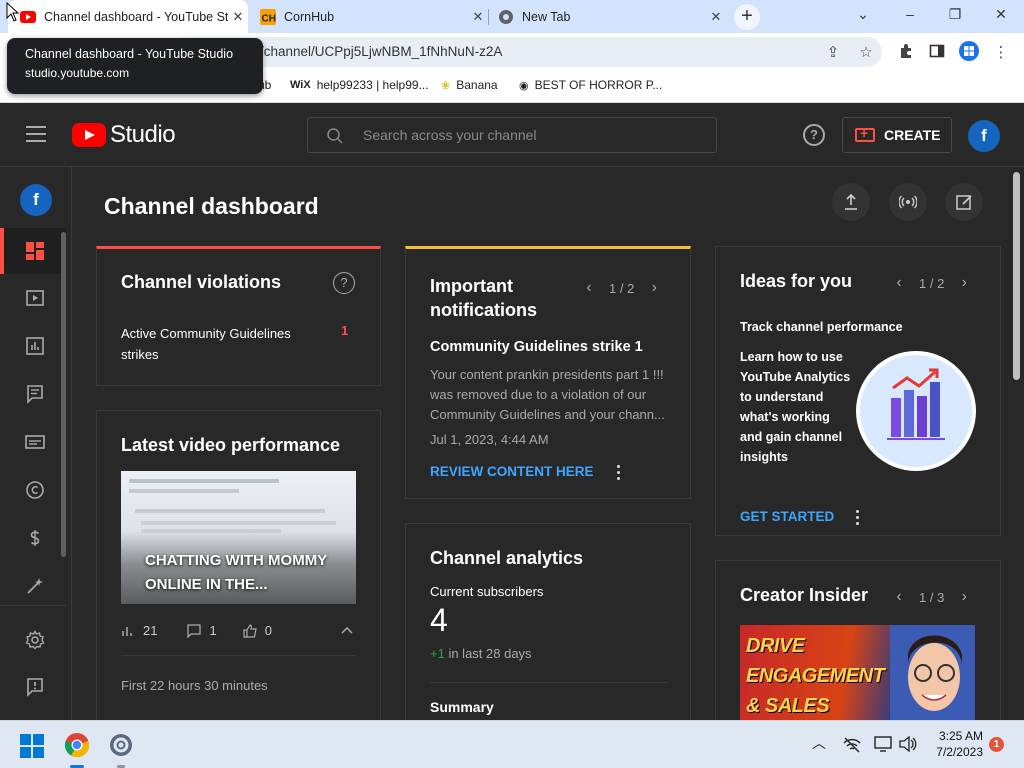  Describe the element at coordinates (1016, 276) in the screenshot. I see `page-scrollbar` at that location.